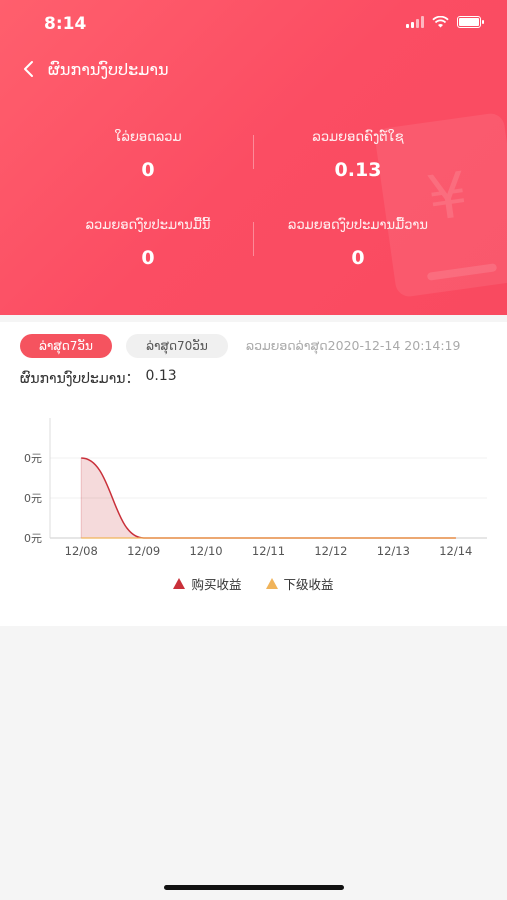 The image size is (507, 900). Describe the element at coordinates (179, 583) in the screenshot. I see `red-triangle-icon` at that location.